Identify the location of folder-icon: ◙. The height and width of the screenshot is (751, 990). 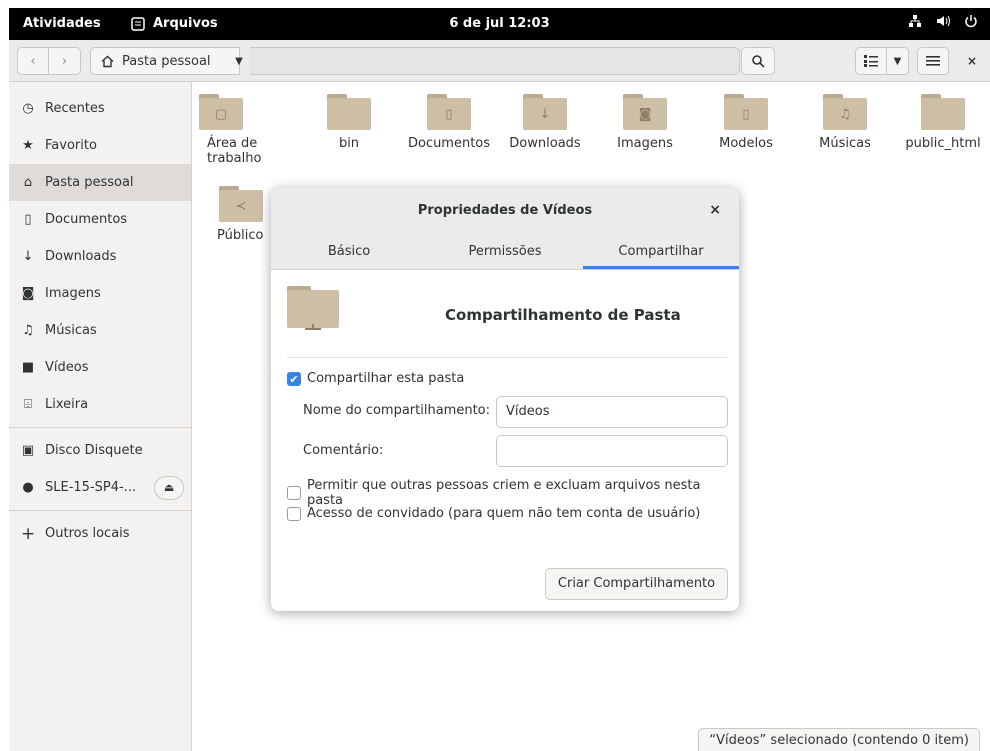
(645, 112).